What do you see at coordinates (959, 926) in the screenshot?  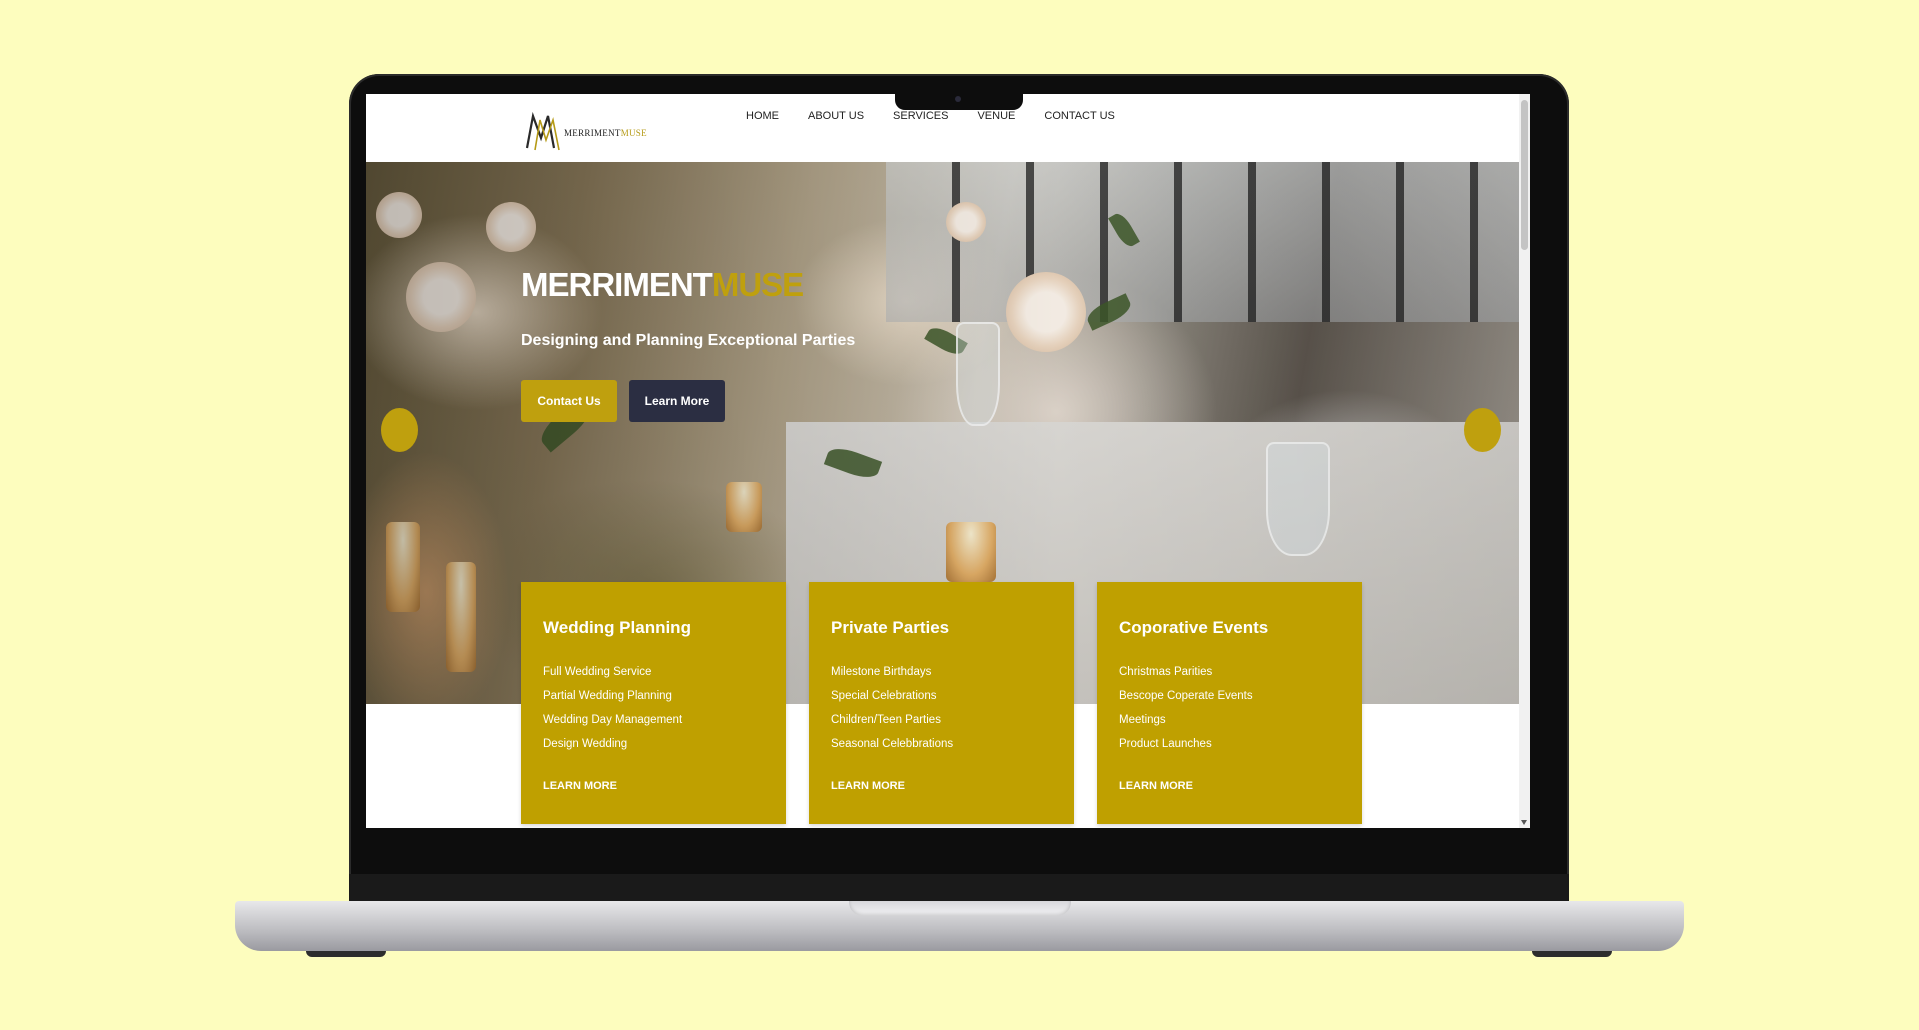 I see `laptop-base` at bounding box center [959, 926].